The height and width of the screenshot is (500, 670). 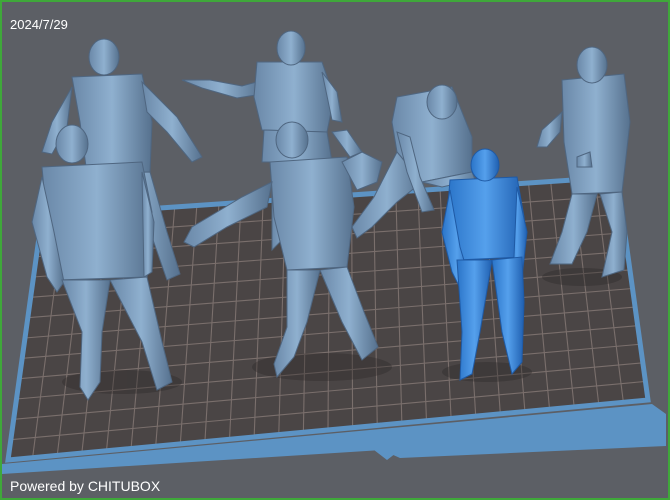 I want to click on powered-by-label: Powered by CHITUBOX, so click(x=85, y=486).